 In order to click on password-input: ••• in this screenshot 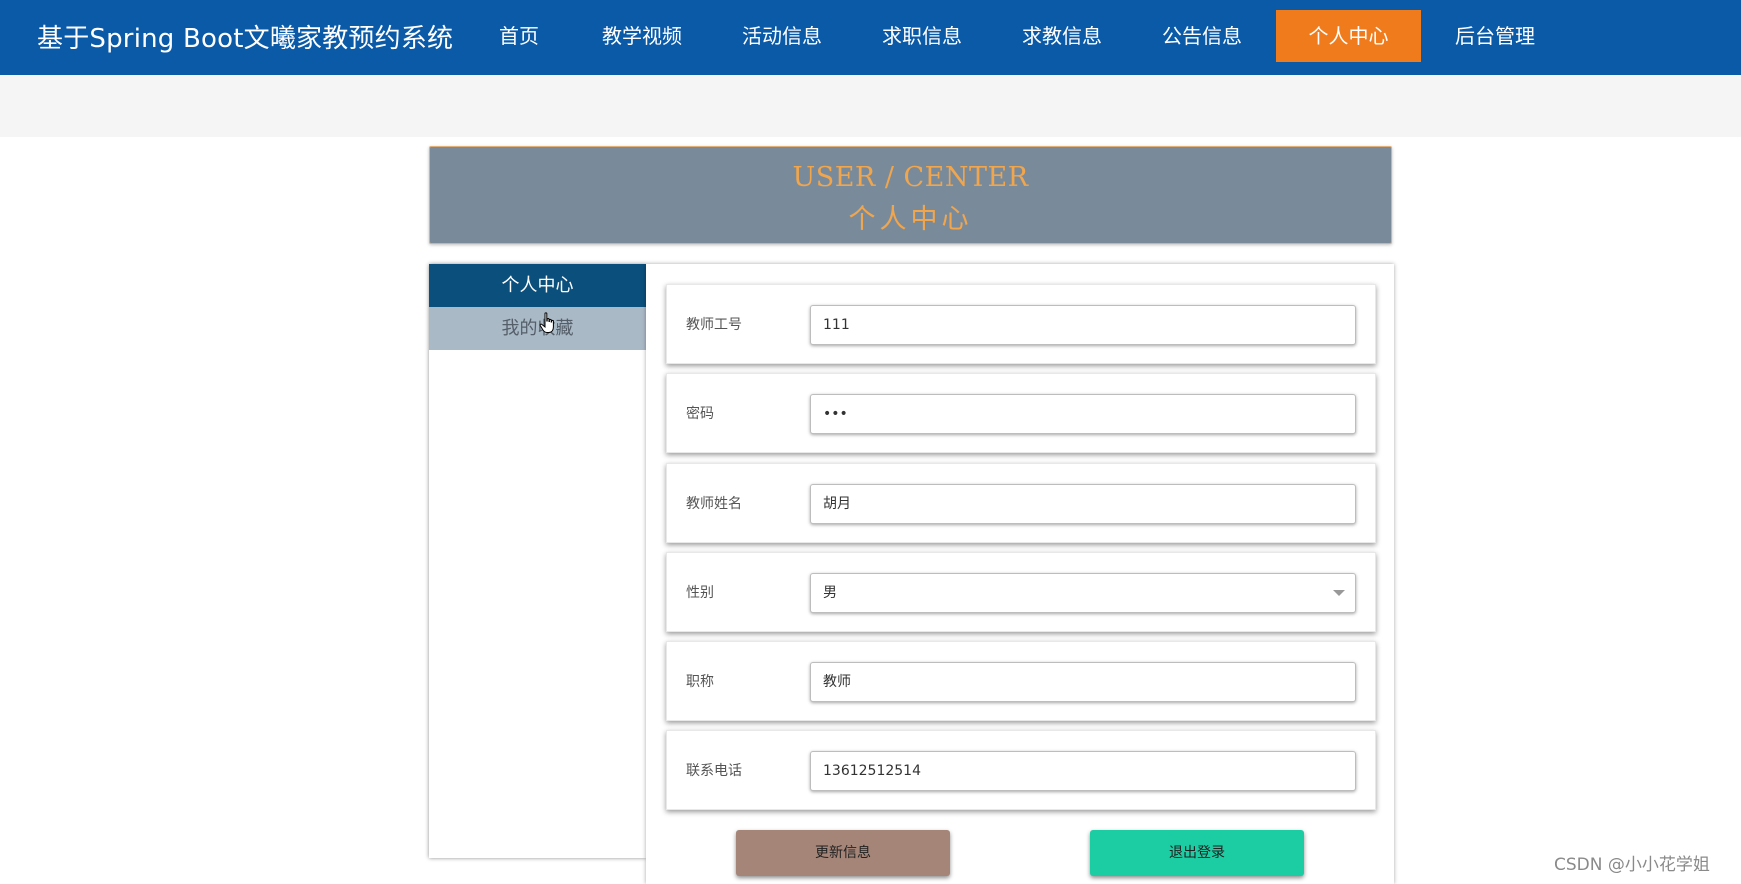, I will do `click(1083, 414)`.